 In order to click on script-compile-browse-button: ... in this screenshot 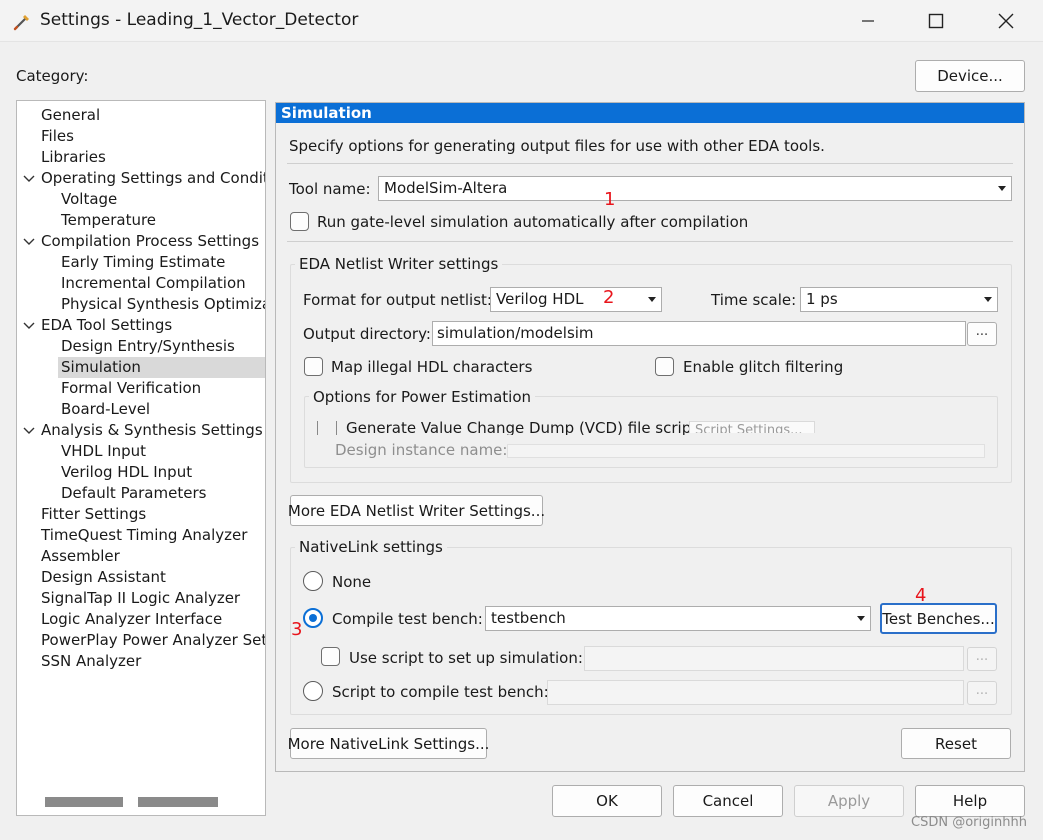, I will do `click(982, 693)`.